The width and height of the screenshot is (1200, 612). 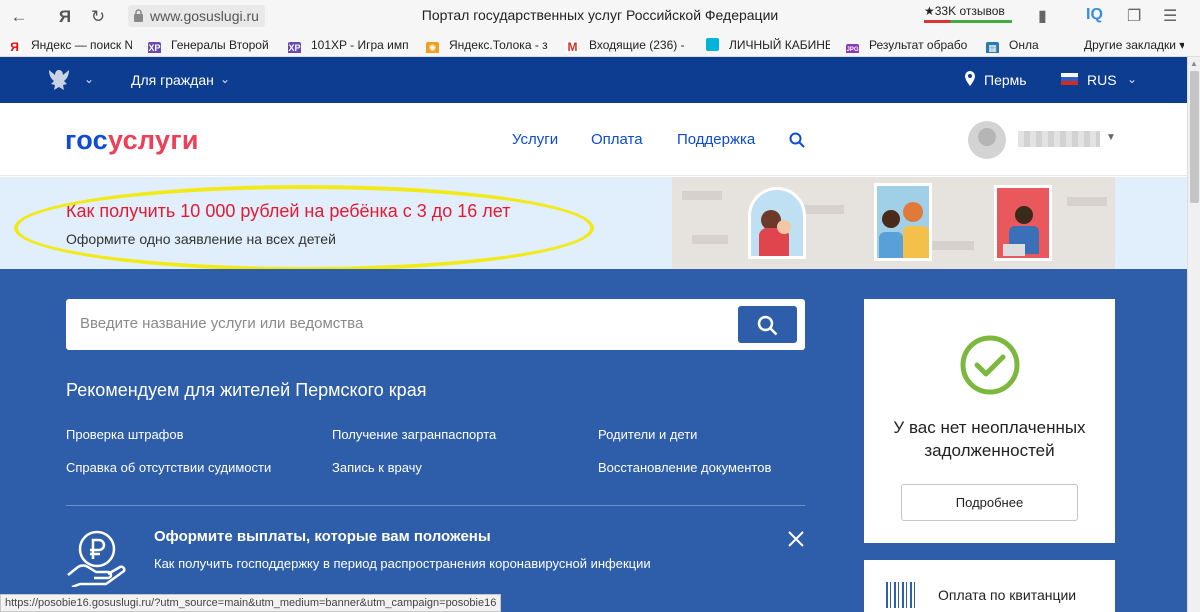 I want to click on link-criminal-record: Справка об отсутствии судимости, so click(x=168, y=467).